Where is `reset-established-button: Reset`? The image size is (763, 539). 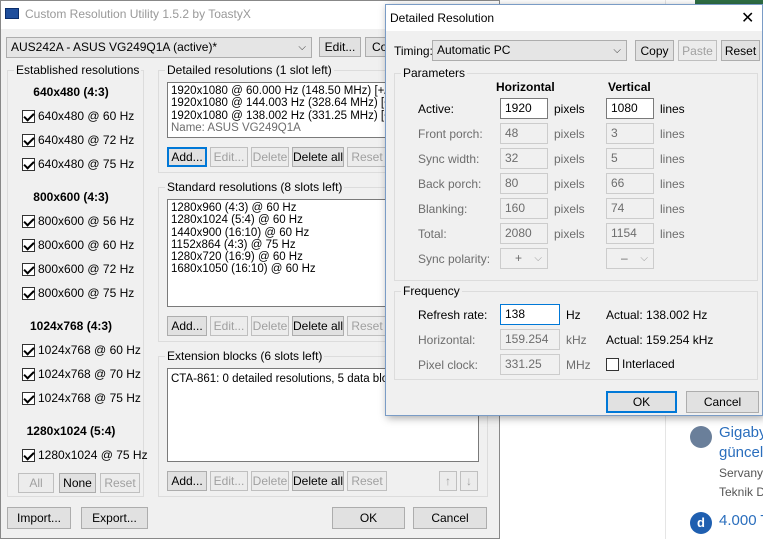 reset-established-button: Reset is located at coordinates (120, 483).